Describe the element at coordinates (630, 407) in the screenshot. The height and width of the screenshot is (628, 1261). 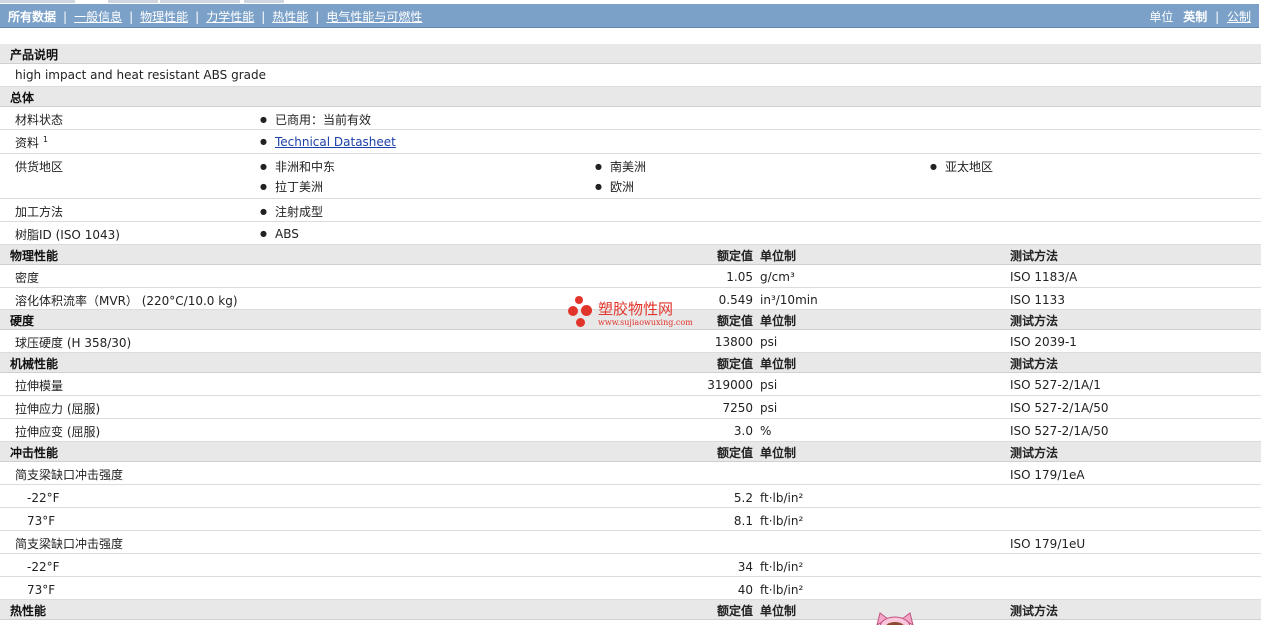
I see `table-row: 拉伸应力 (屈服) 7250 psi ISO 527-2/1A/50` at that location.